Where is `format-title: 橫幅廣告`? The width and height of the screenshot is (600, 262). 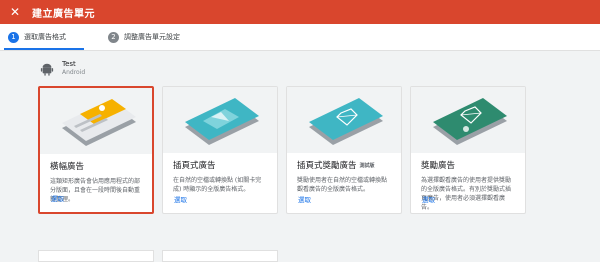
format-title: 橫幅廣告 is located at coordinates (67, 167).